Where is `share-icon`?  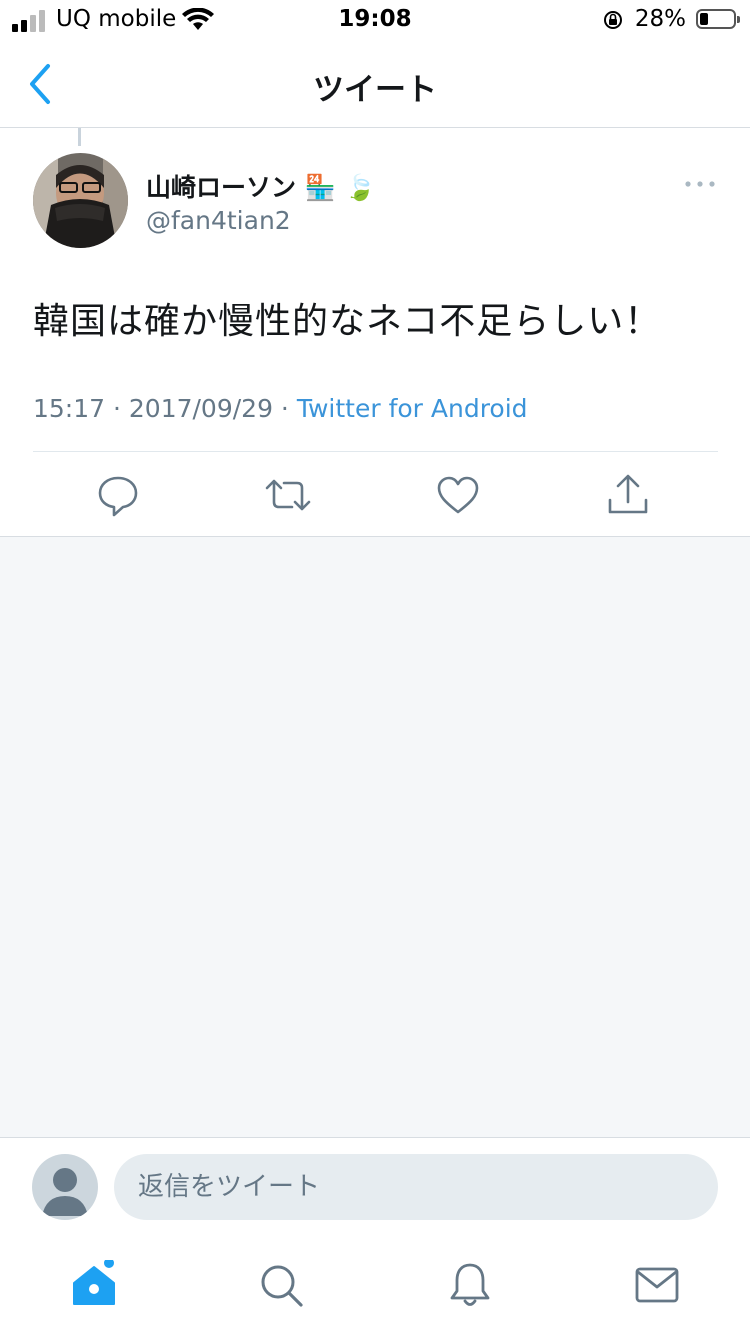
share-icon is located at coordinates (628, 495).